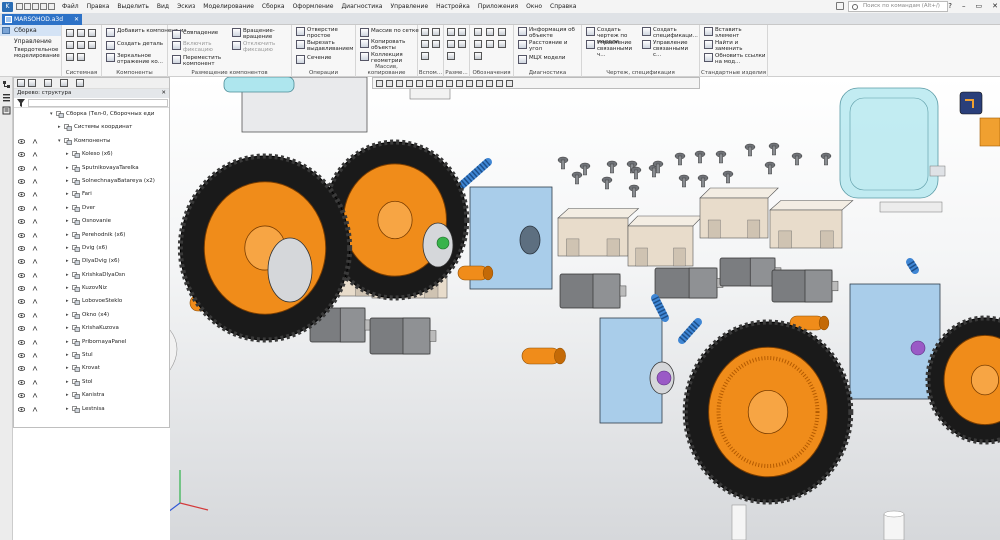 This screenshot has width=1000, height=540. Describe the element at coordinates (735, 33) in the screenshot. I see `insert-element-button: Вставить элемент` at that location.